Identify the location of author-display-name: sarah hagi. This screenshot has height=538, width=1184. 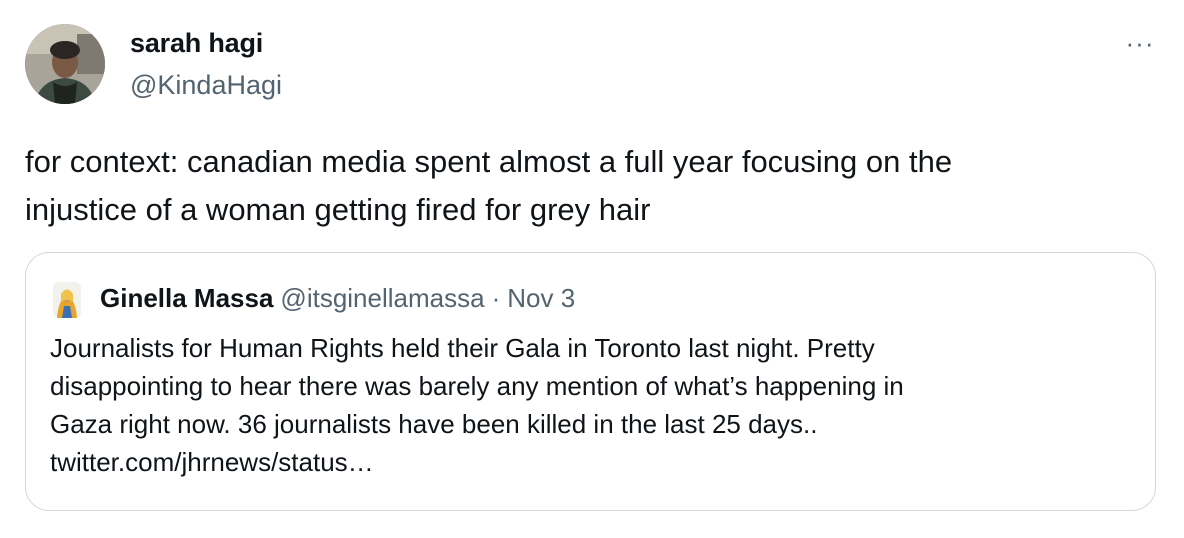
(196, 43).